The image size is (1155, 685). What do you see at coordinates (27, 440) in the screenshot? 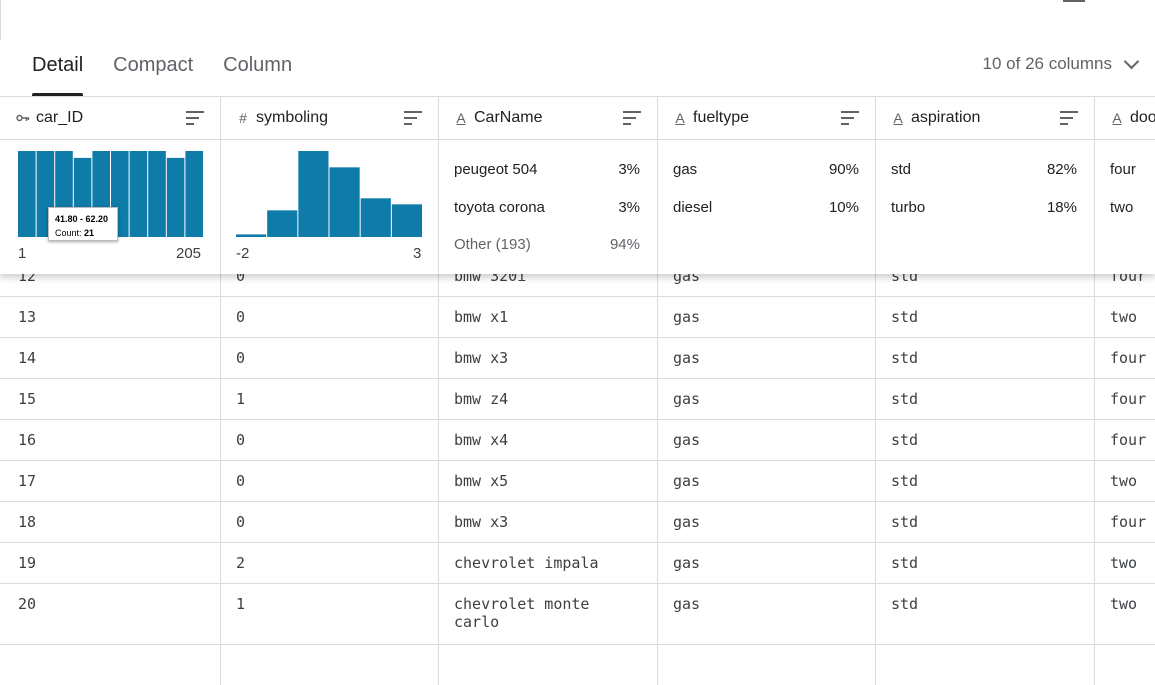
I see `table-cell: 16` at bounding box center [27, 440].